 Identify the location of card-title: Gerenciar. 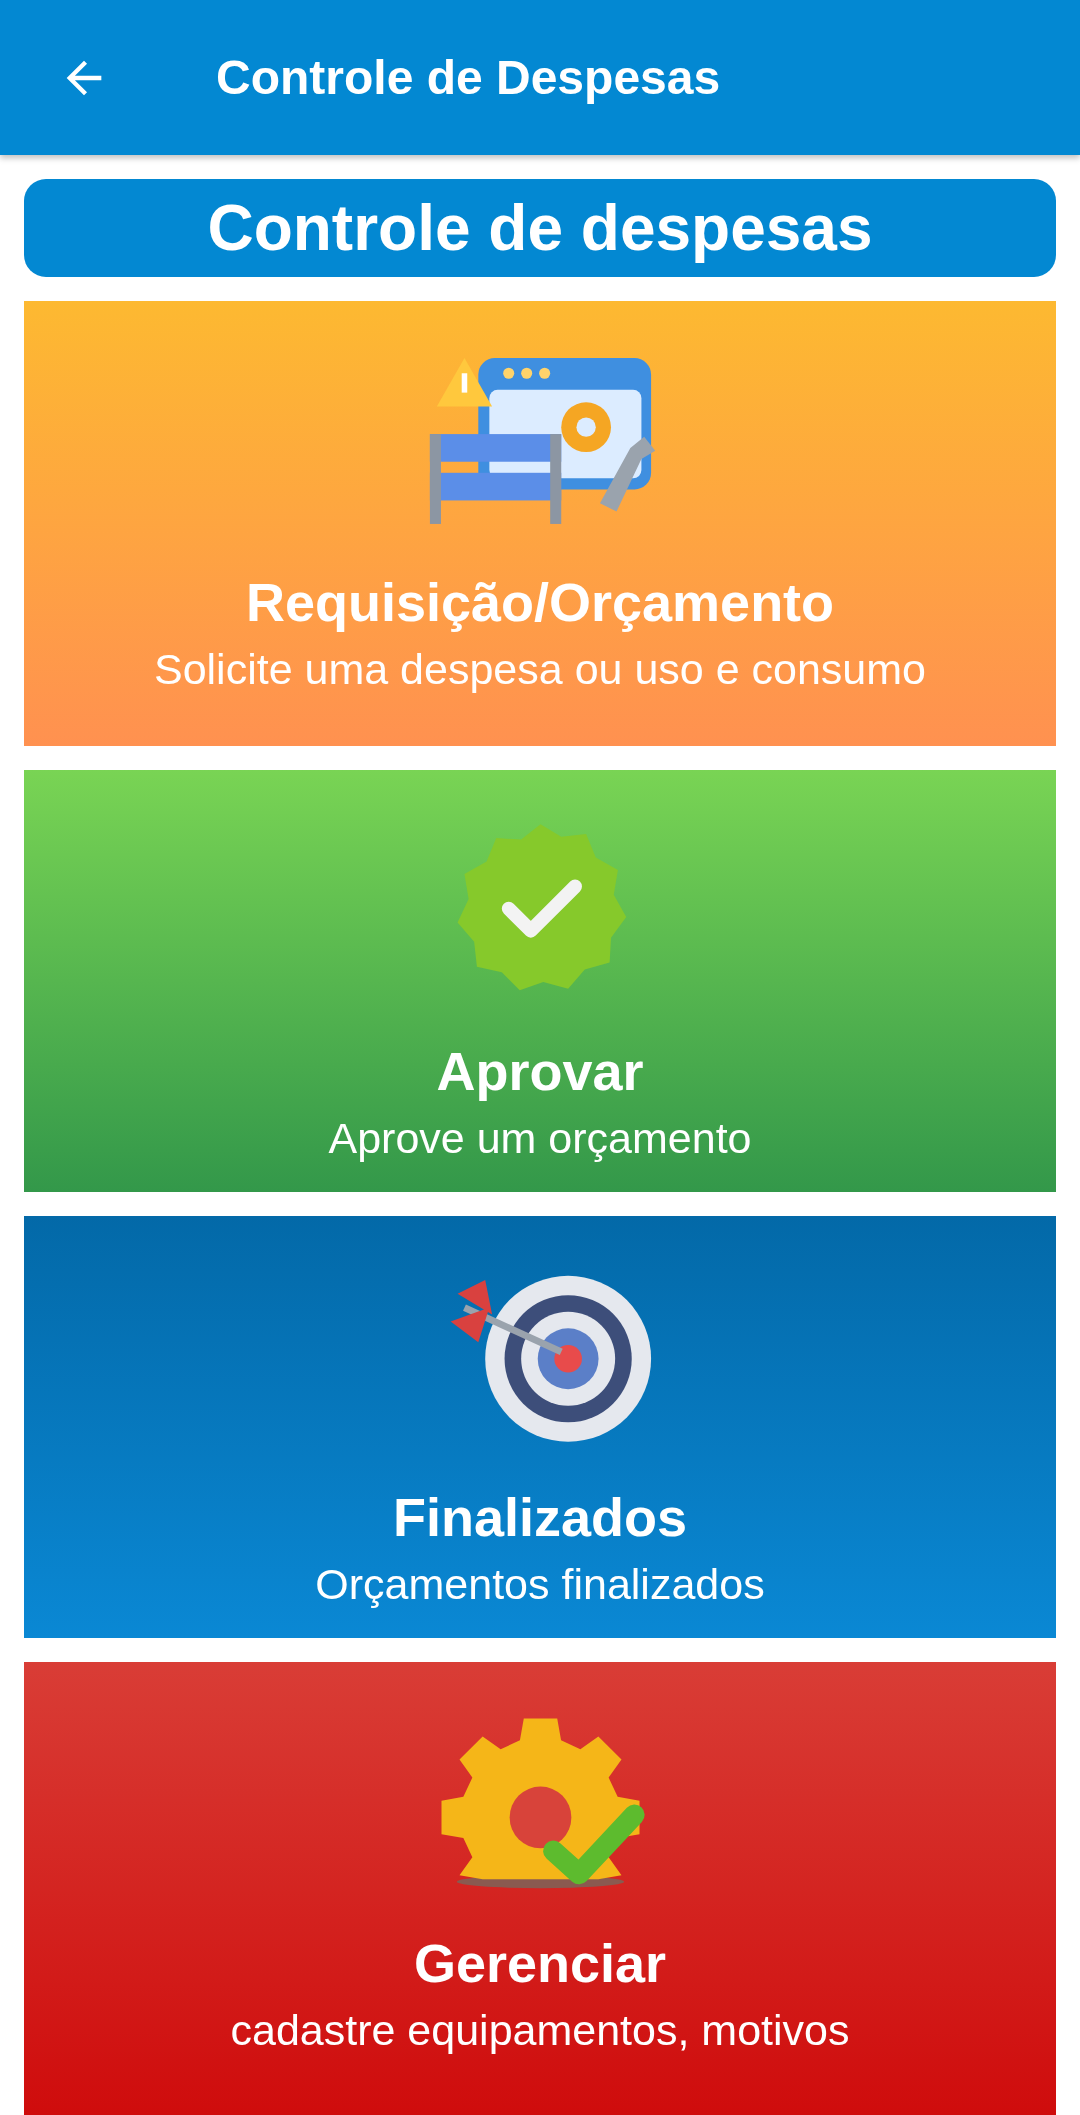
(540, 1963).